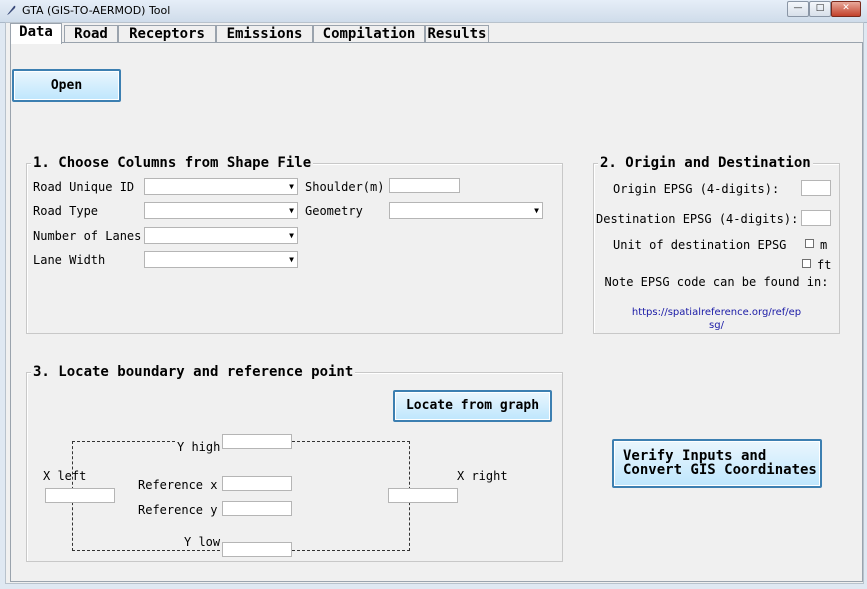 The width and height of the screenshot is (867, 589). Describe the element at coordinates (482, 476) in the screenshot. I see `x-right-label: X right` at that location.